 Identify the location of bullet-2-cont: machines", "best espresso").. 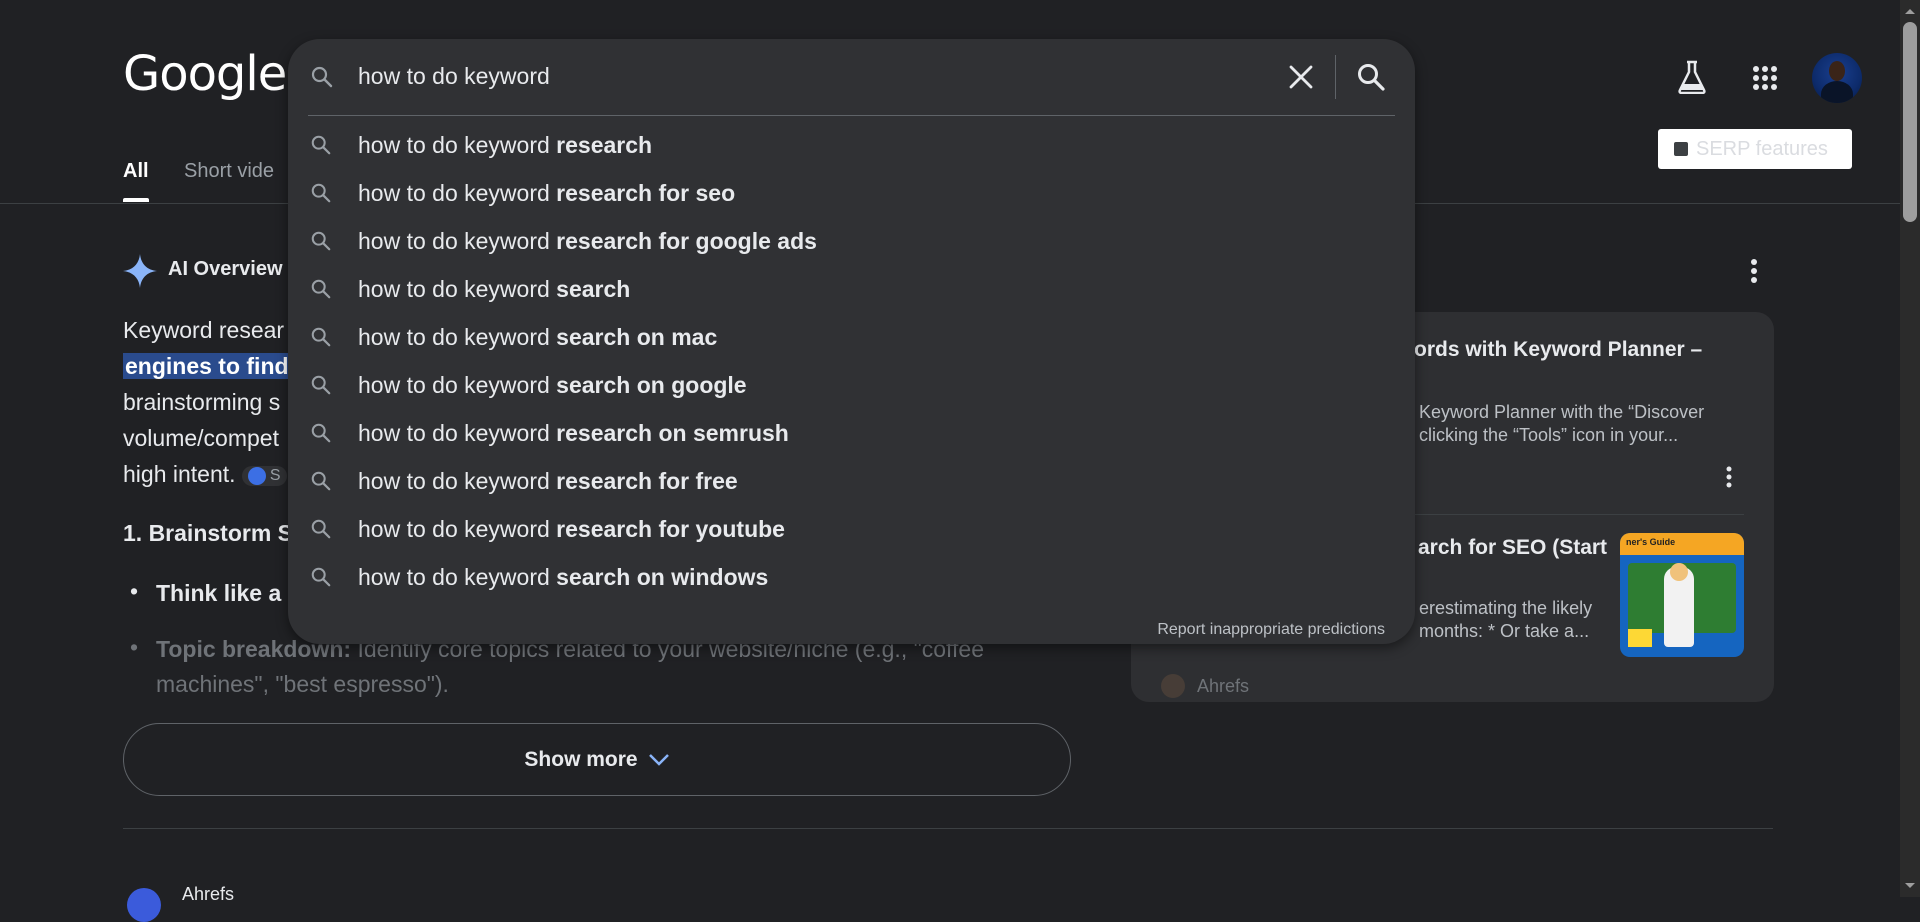
(302, 684).